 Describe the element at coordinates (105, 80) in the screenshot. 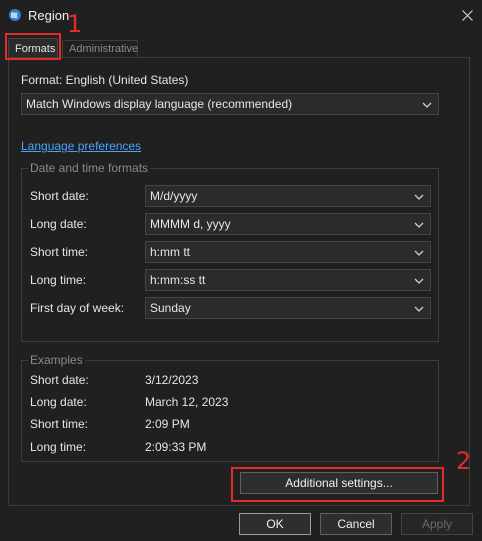

I see `format-label: Format: English (United States)` at that location.